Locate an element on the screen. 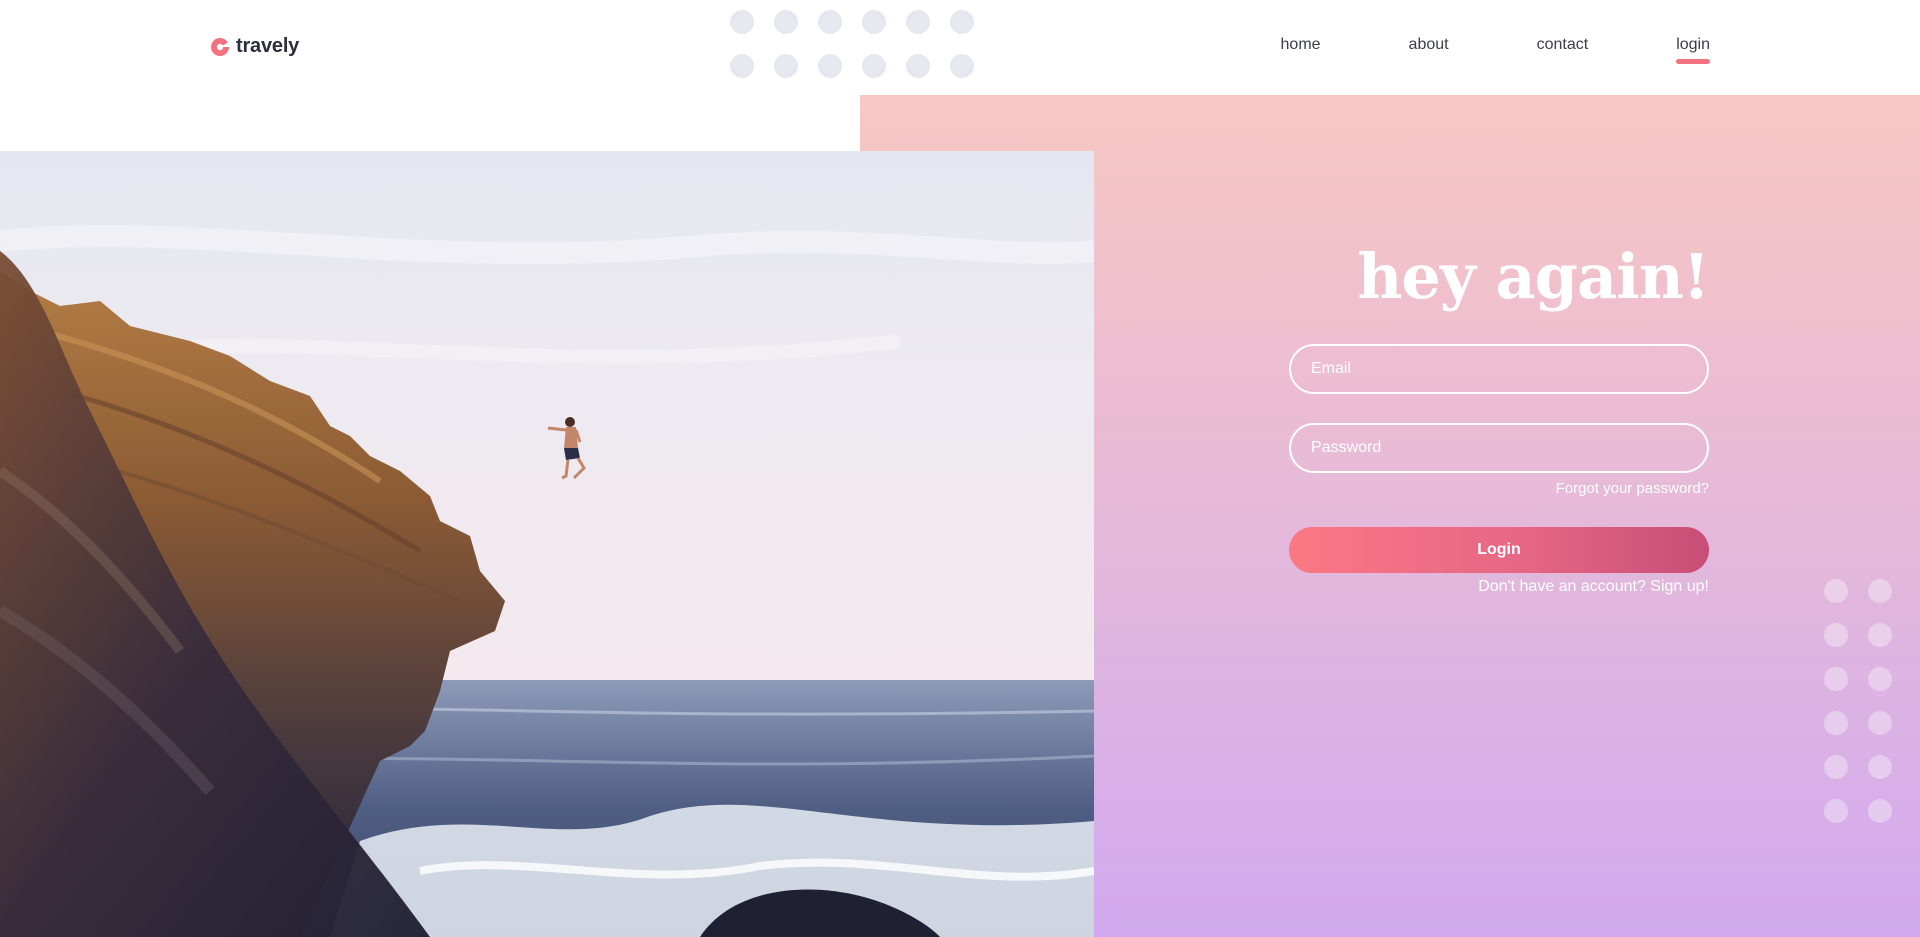  nav-about: about is located at coordinates (1429, 47).